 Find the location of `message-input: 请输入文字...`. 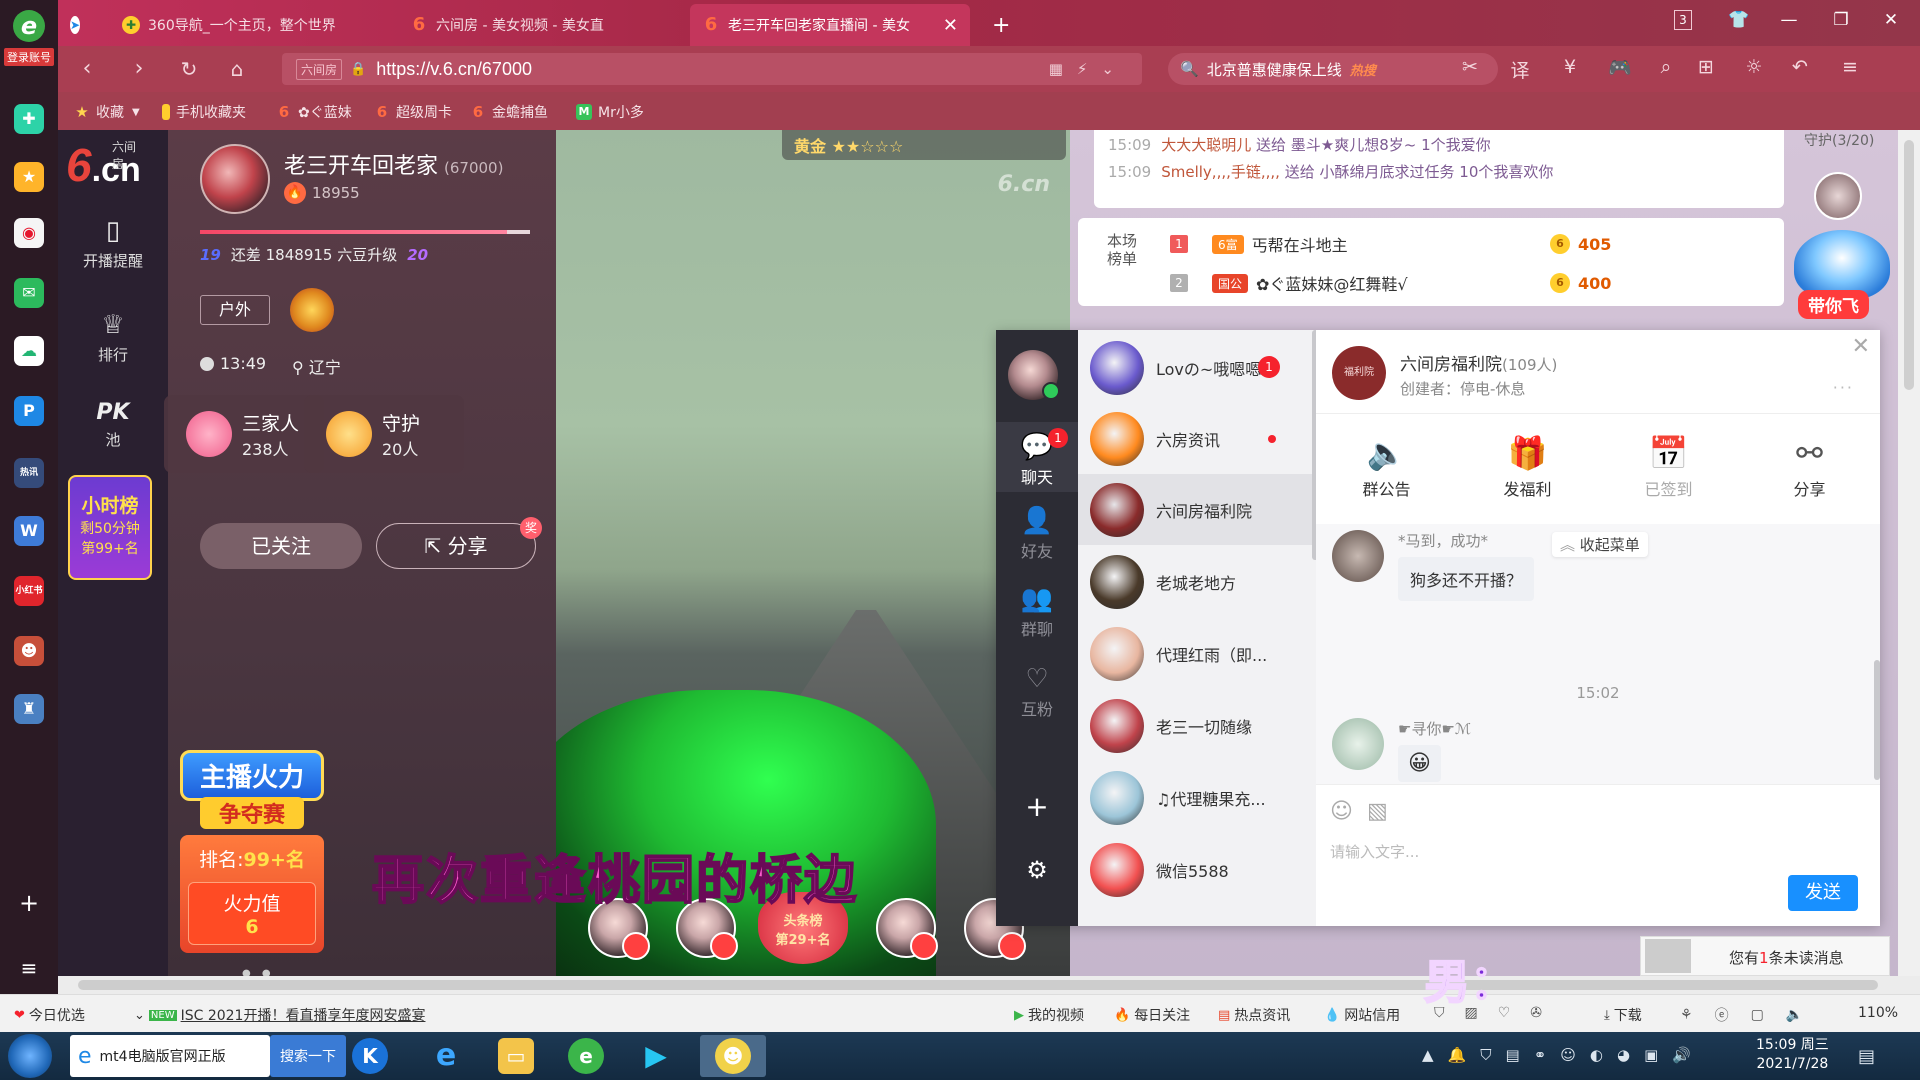

message-input: 请输入文字... is located at coordinates (1374, 851).